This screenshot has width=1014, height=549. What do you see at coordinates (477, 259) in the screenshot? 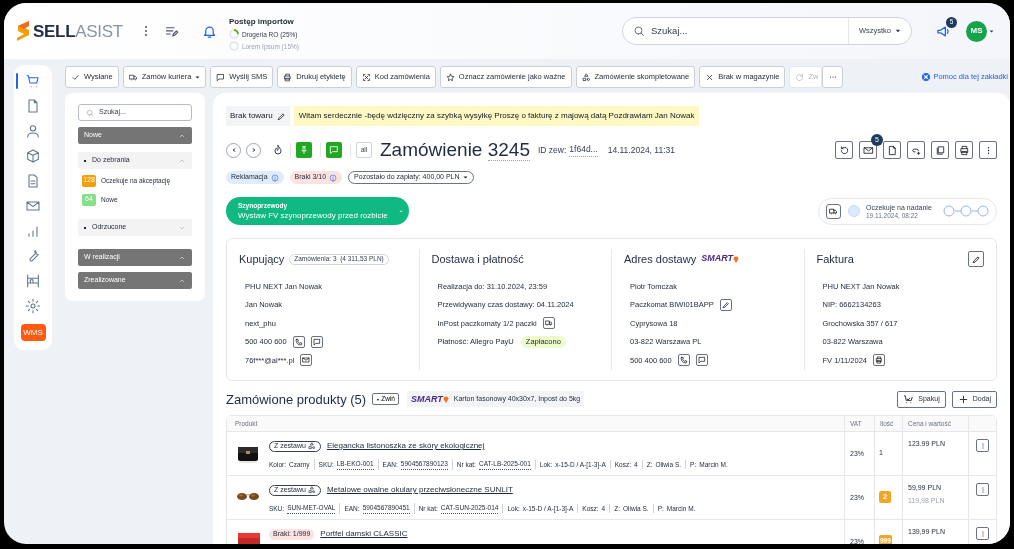
I see `section-title: Dostawa i płatność` at bounding box center [477, 259].